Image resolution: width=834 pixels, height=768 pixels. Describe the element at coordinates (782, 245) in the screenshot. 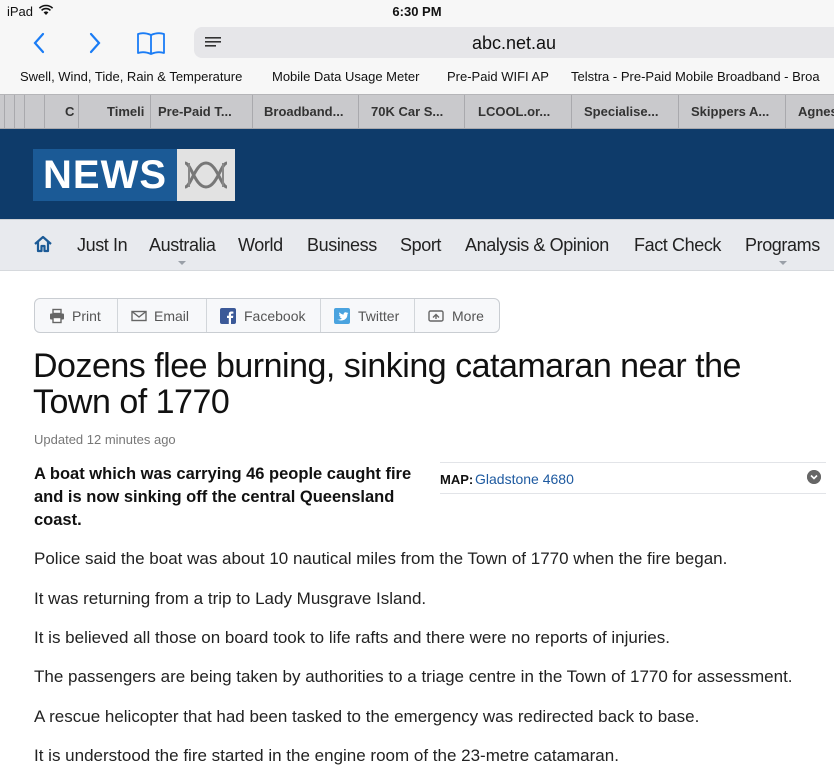

I see `nav-programs: Programs` at that location.